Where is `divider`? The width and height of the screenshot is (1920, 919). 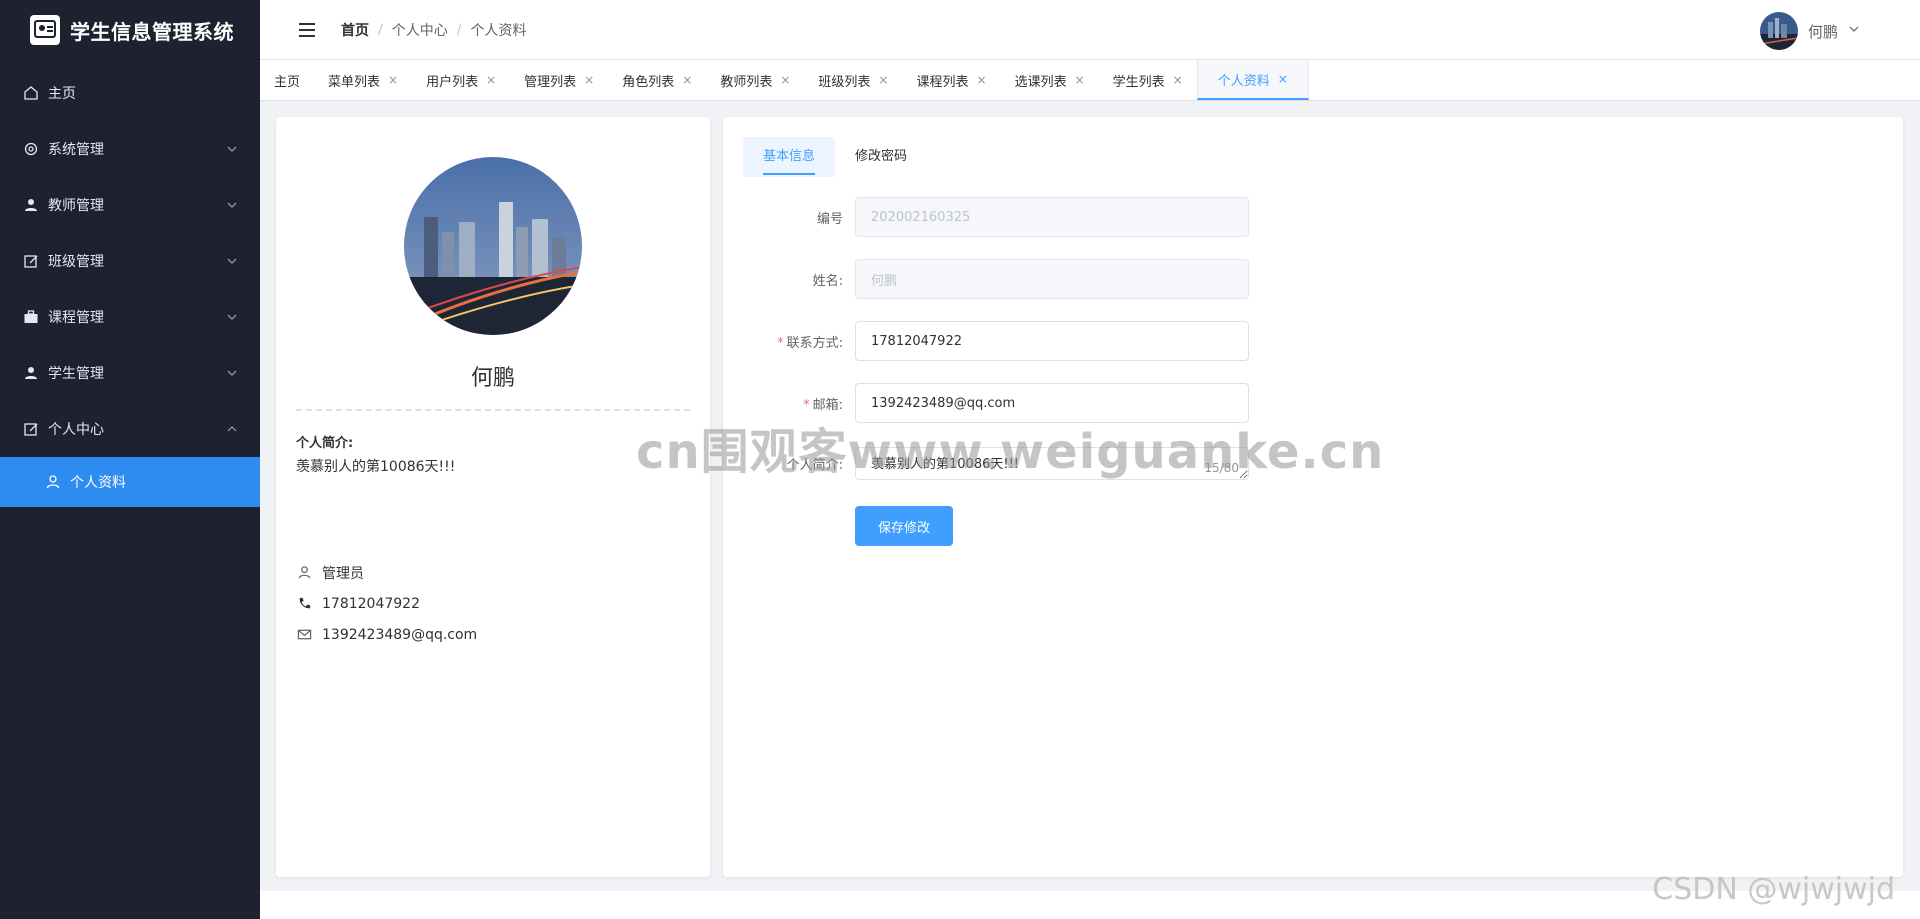
divider is located at coordinates (493, 410).